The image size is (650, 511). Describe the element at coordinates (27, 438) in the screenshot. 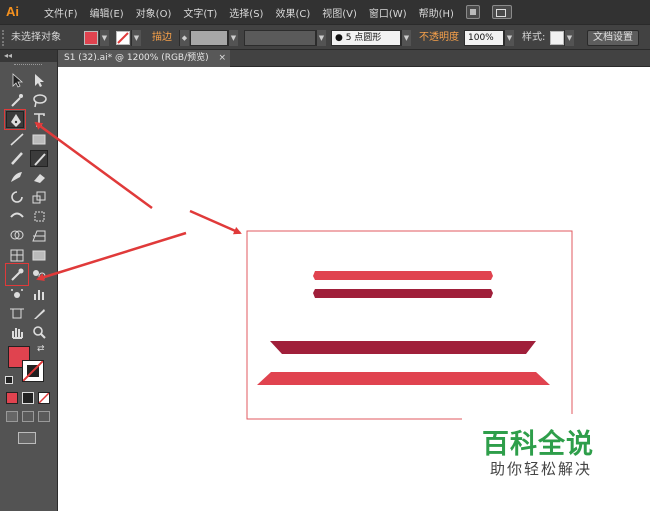

I see `screen-mode-button` at that location.